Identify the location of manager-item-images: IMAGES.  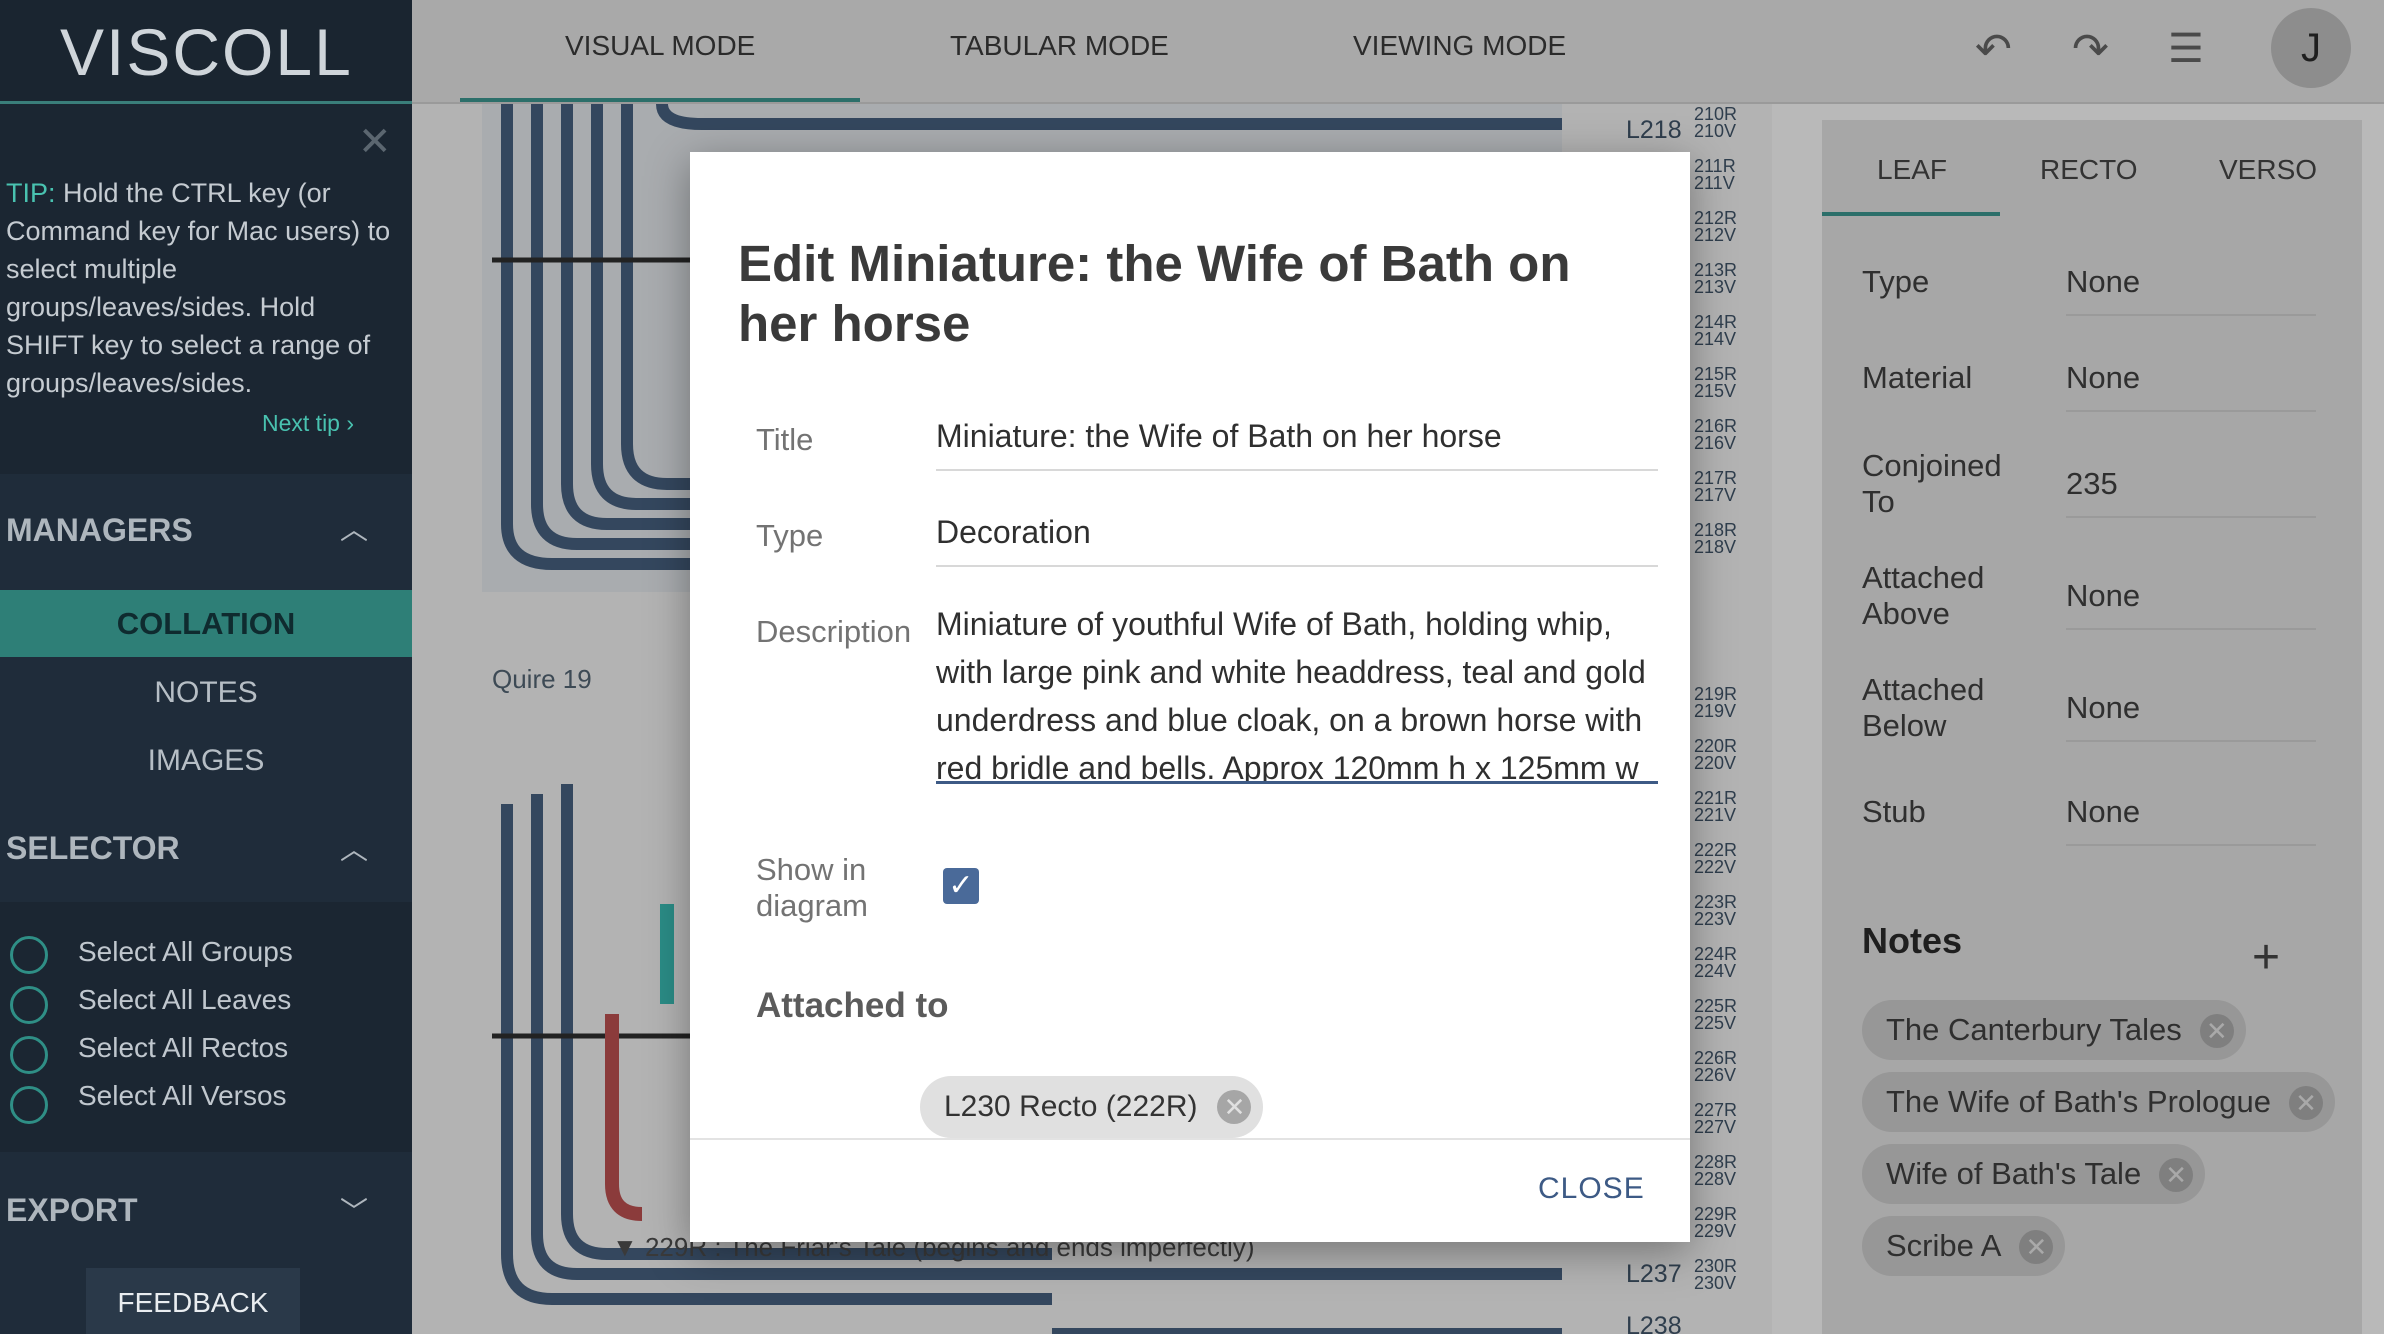
(206, 761).